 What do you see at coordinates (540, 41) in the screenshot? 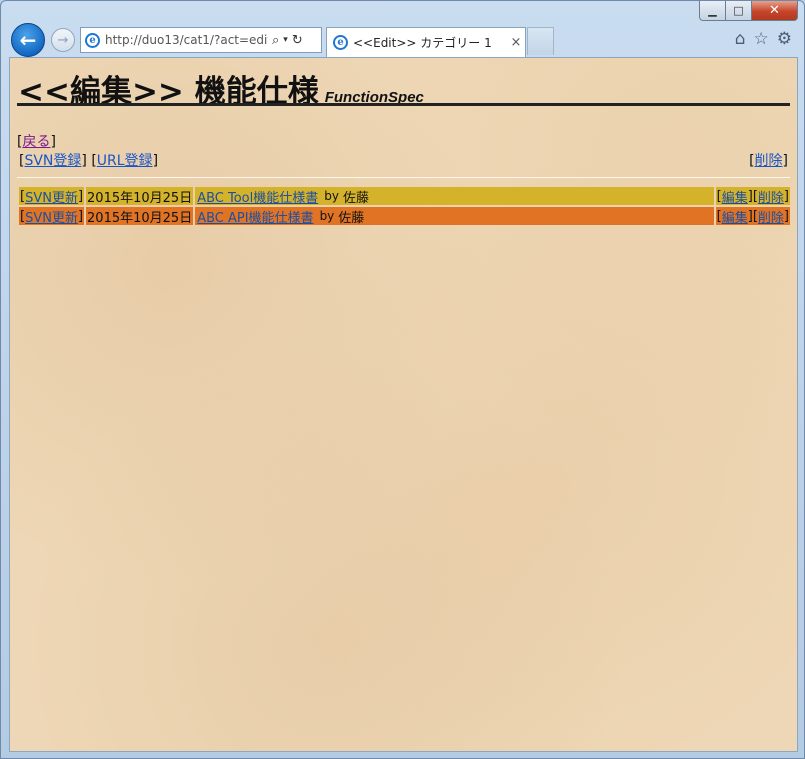
I see `new-tab-button` at bounding box center [540, 41].